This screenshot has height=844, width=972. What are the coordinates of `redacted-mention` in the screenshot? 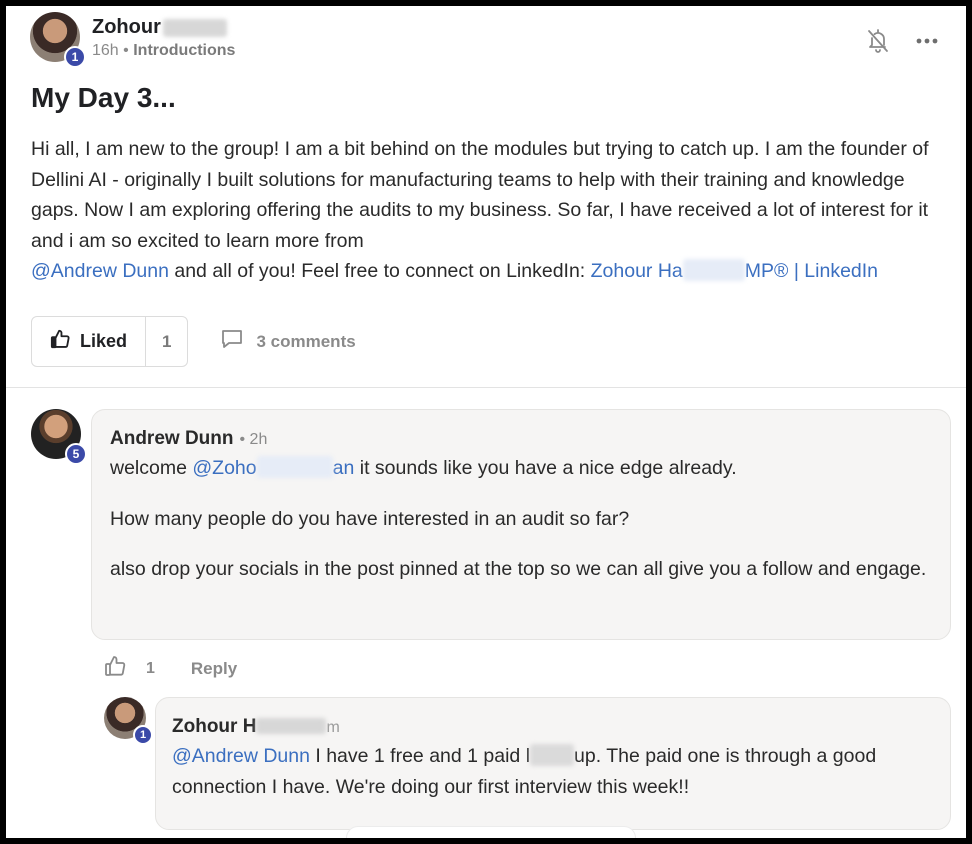 It's located at (294, 467).